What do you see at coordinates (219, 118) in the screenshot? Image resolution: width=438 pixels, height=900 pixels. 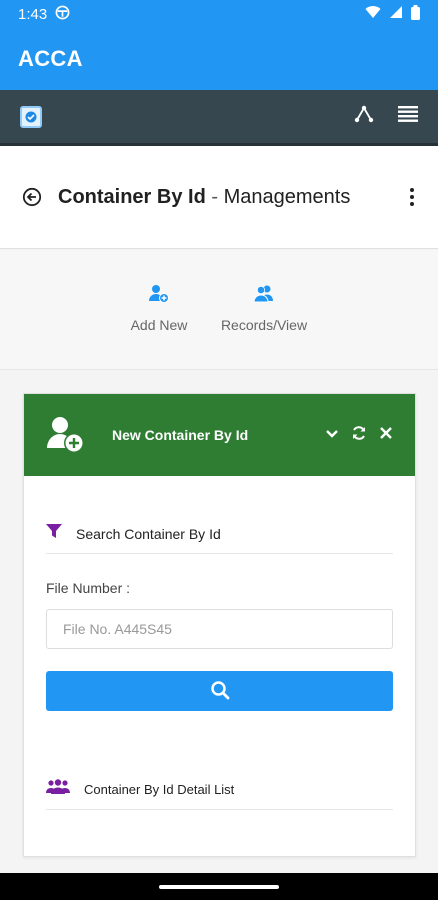 I see `toolbar` at bounding box center [219, 118].